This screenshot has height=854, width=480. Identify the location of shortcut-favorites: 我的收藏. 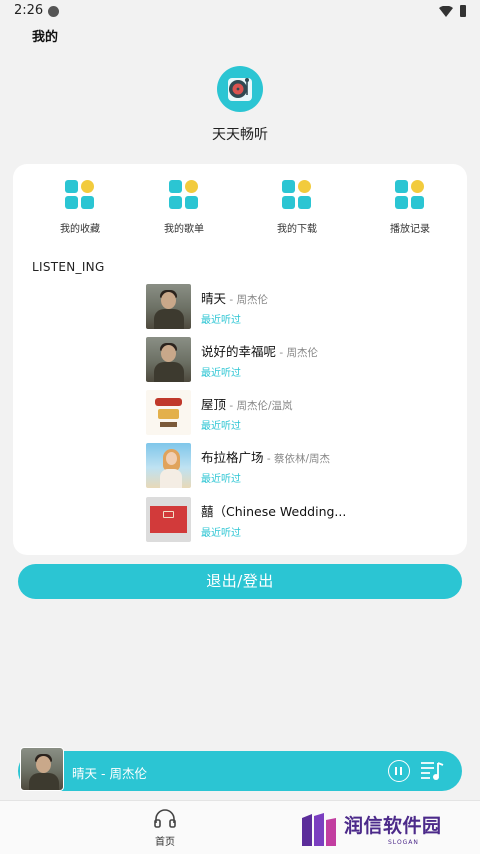
(80, 208).